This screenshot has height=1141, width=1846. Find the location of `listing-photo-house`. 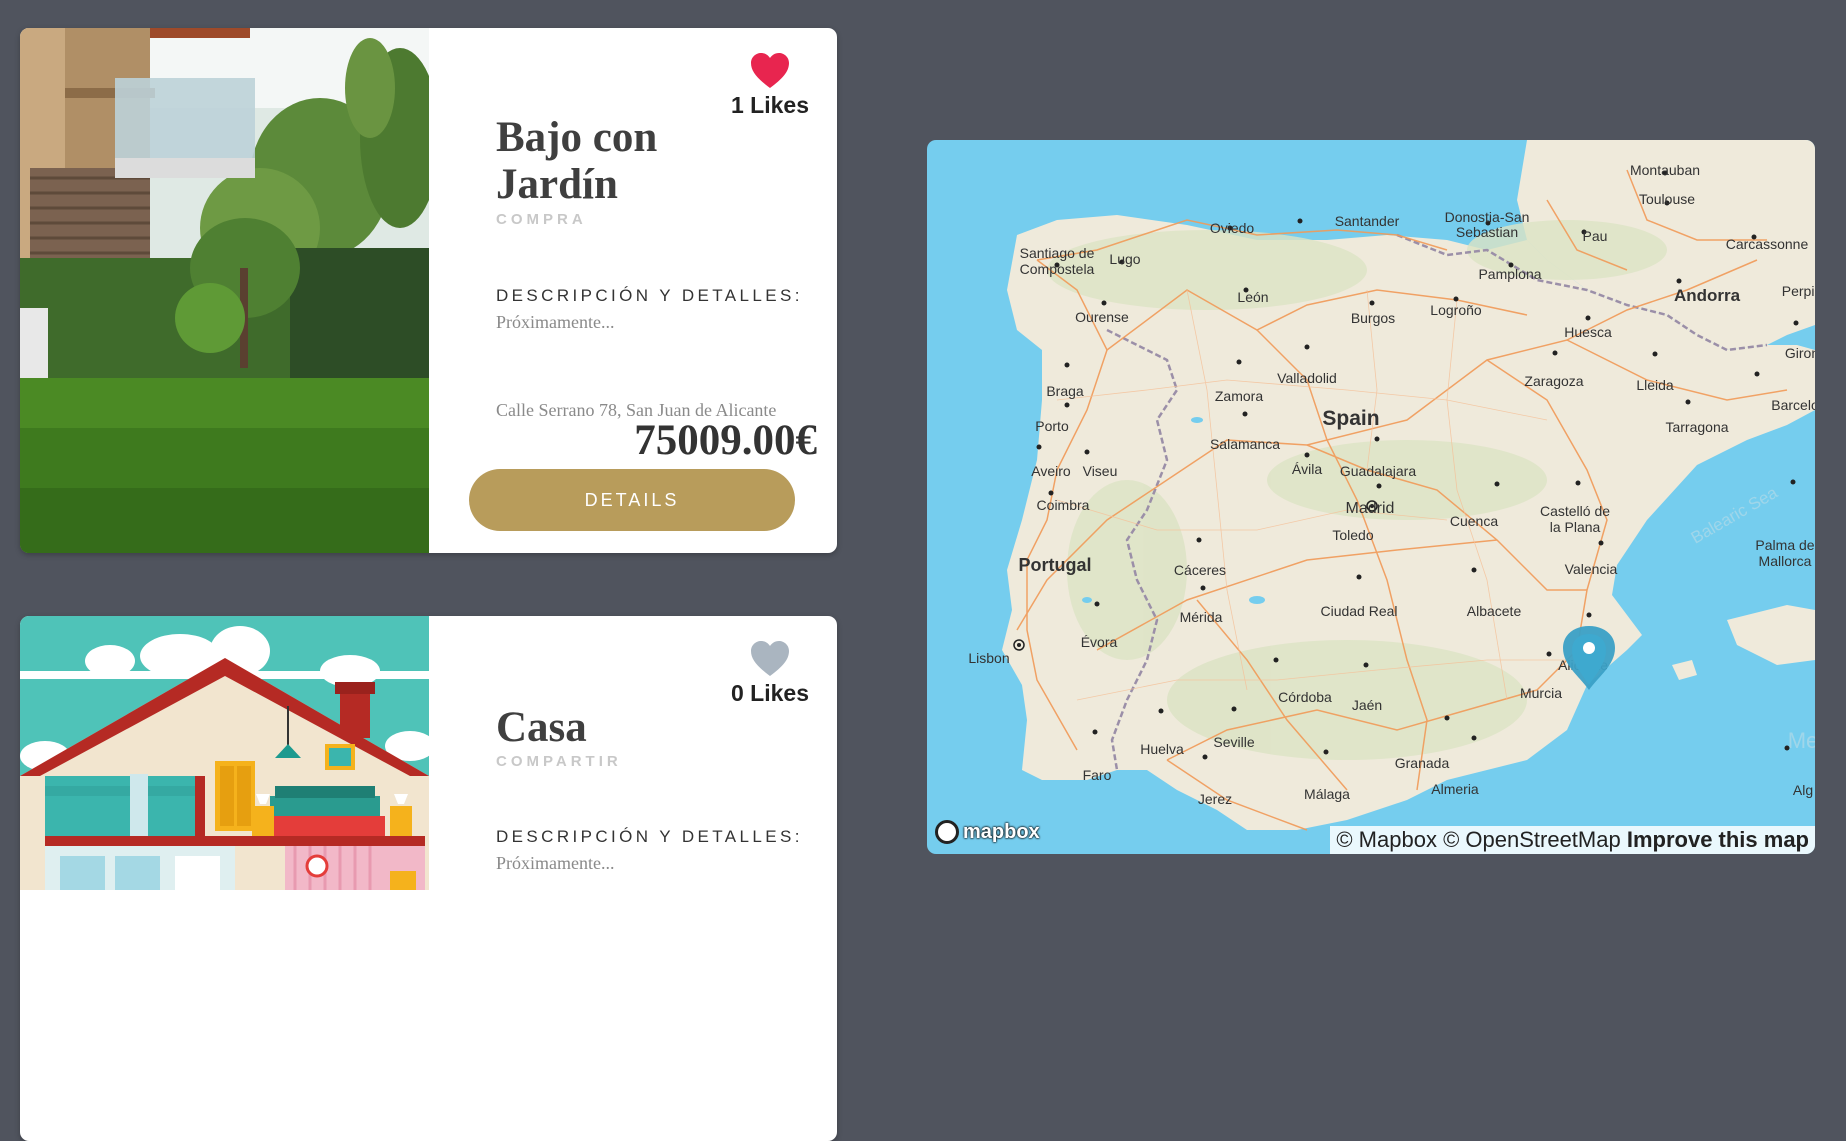

listing-photo-house is located at coordinates (224, 878).